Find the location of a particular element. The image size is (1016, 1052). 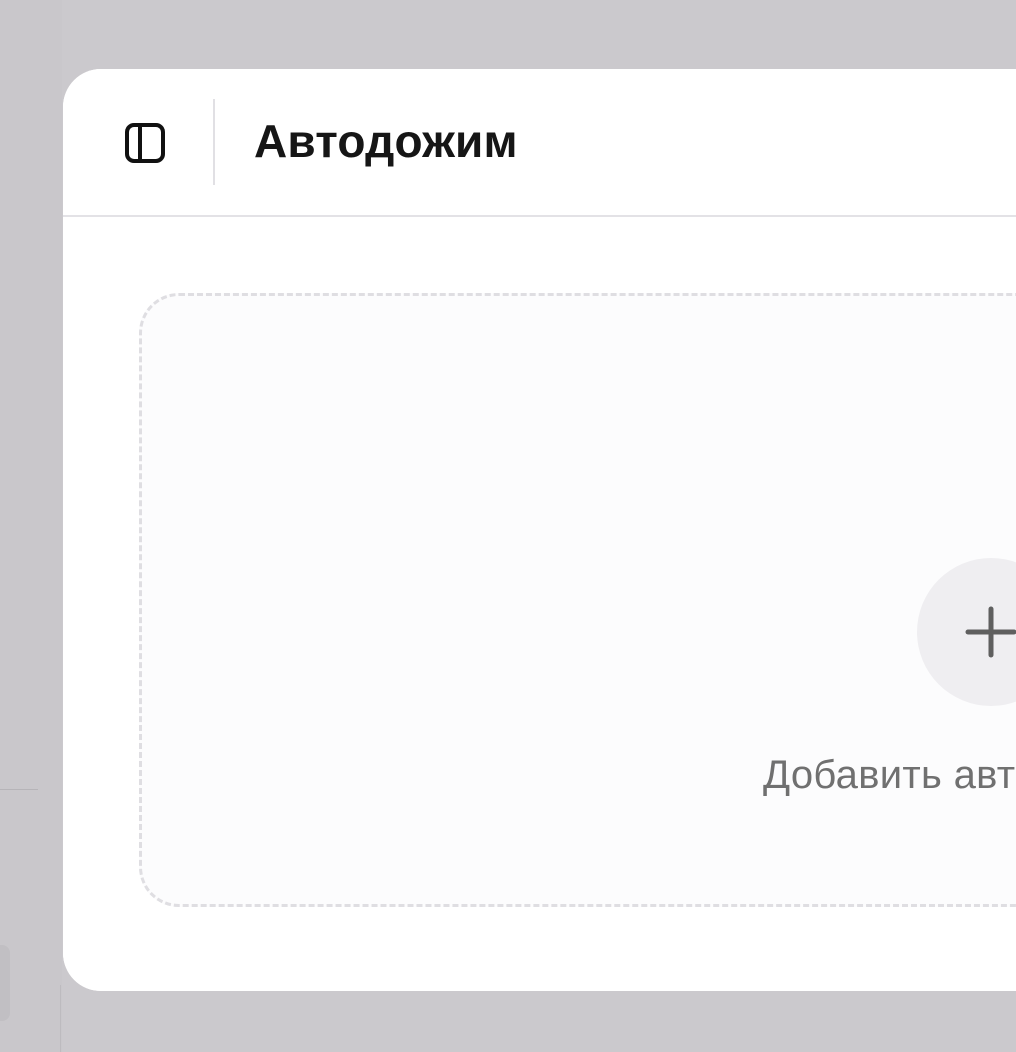

background-panel is located at coordinates (31, 526).